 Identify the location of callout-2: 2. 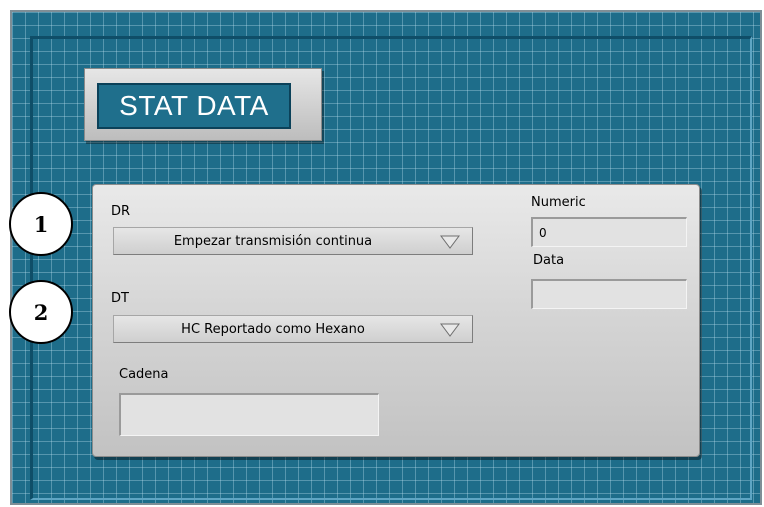
(41, 312).